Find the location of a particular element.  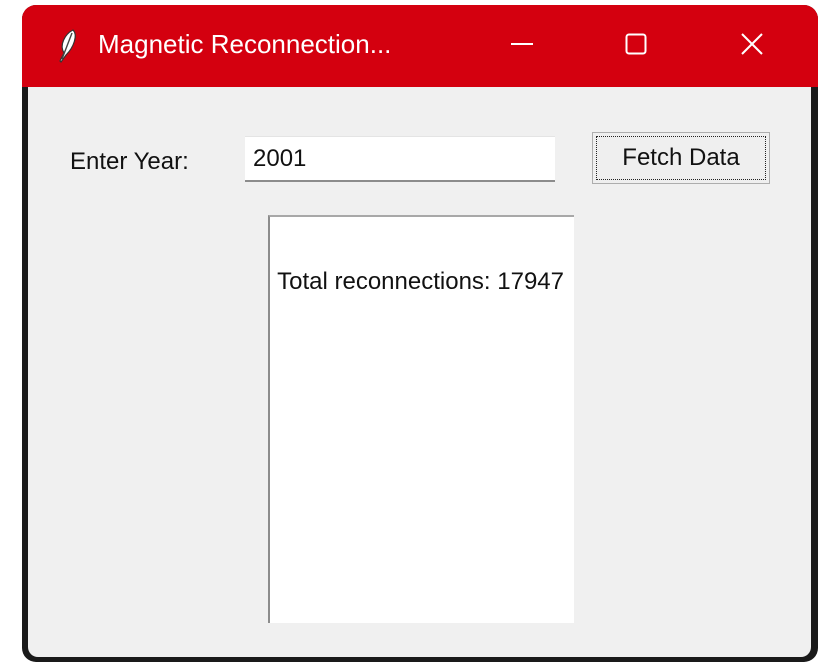

result-text: Total reconnections: 17947 is located at coordinates (420, 281).